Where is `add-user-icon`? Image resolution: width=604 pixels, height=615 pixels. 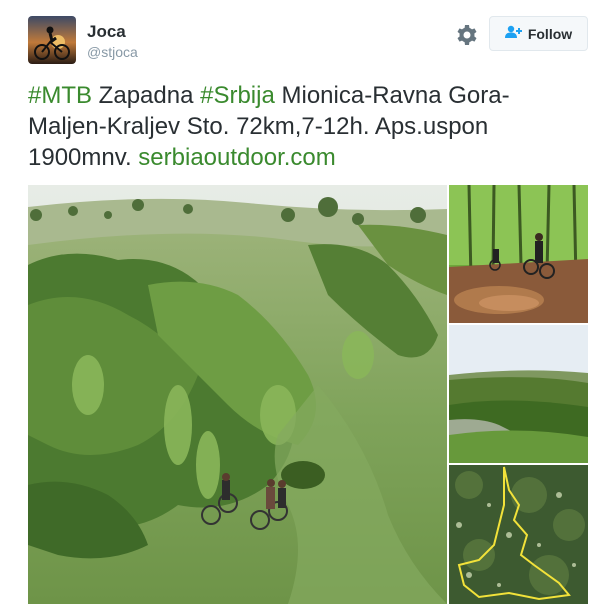
add-user-icon is located at coordinates (513, 33).